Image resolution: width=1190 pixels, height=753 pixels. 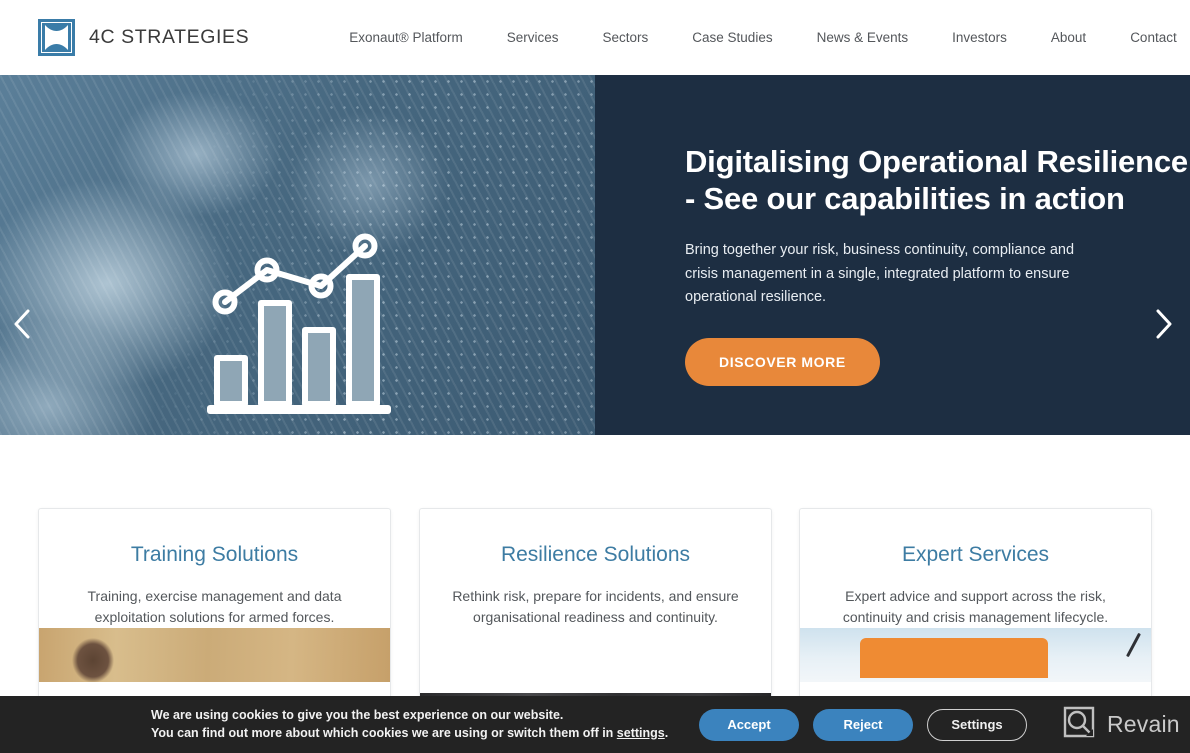 I want to click on pen-decoration, so click(x=1133, y=645).